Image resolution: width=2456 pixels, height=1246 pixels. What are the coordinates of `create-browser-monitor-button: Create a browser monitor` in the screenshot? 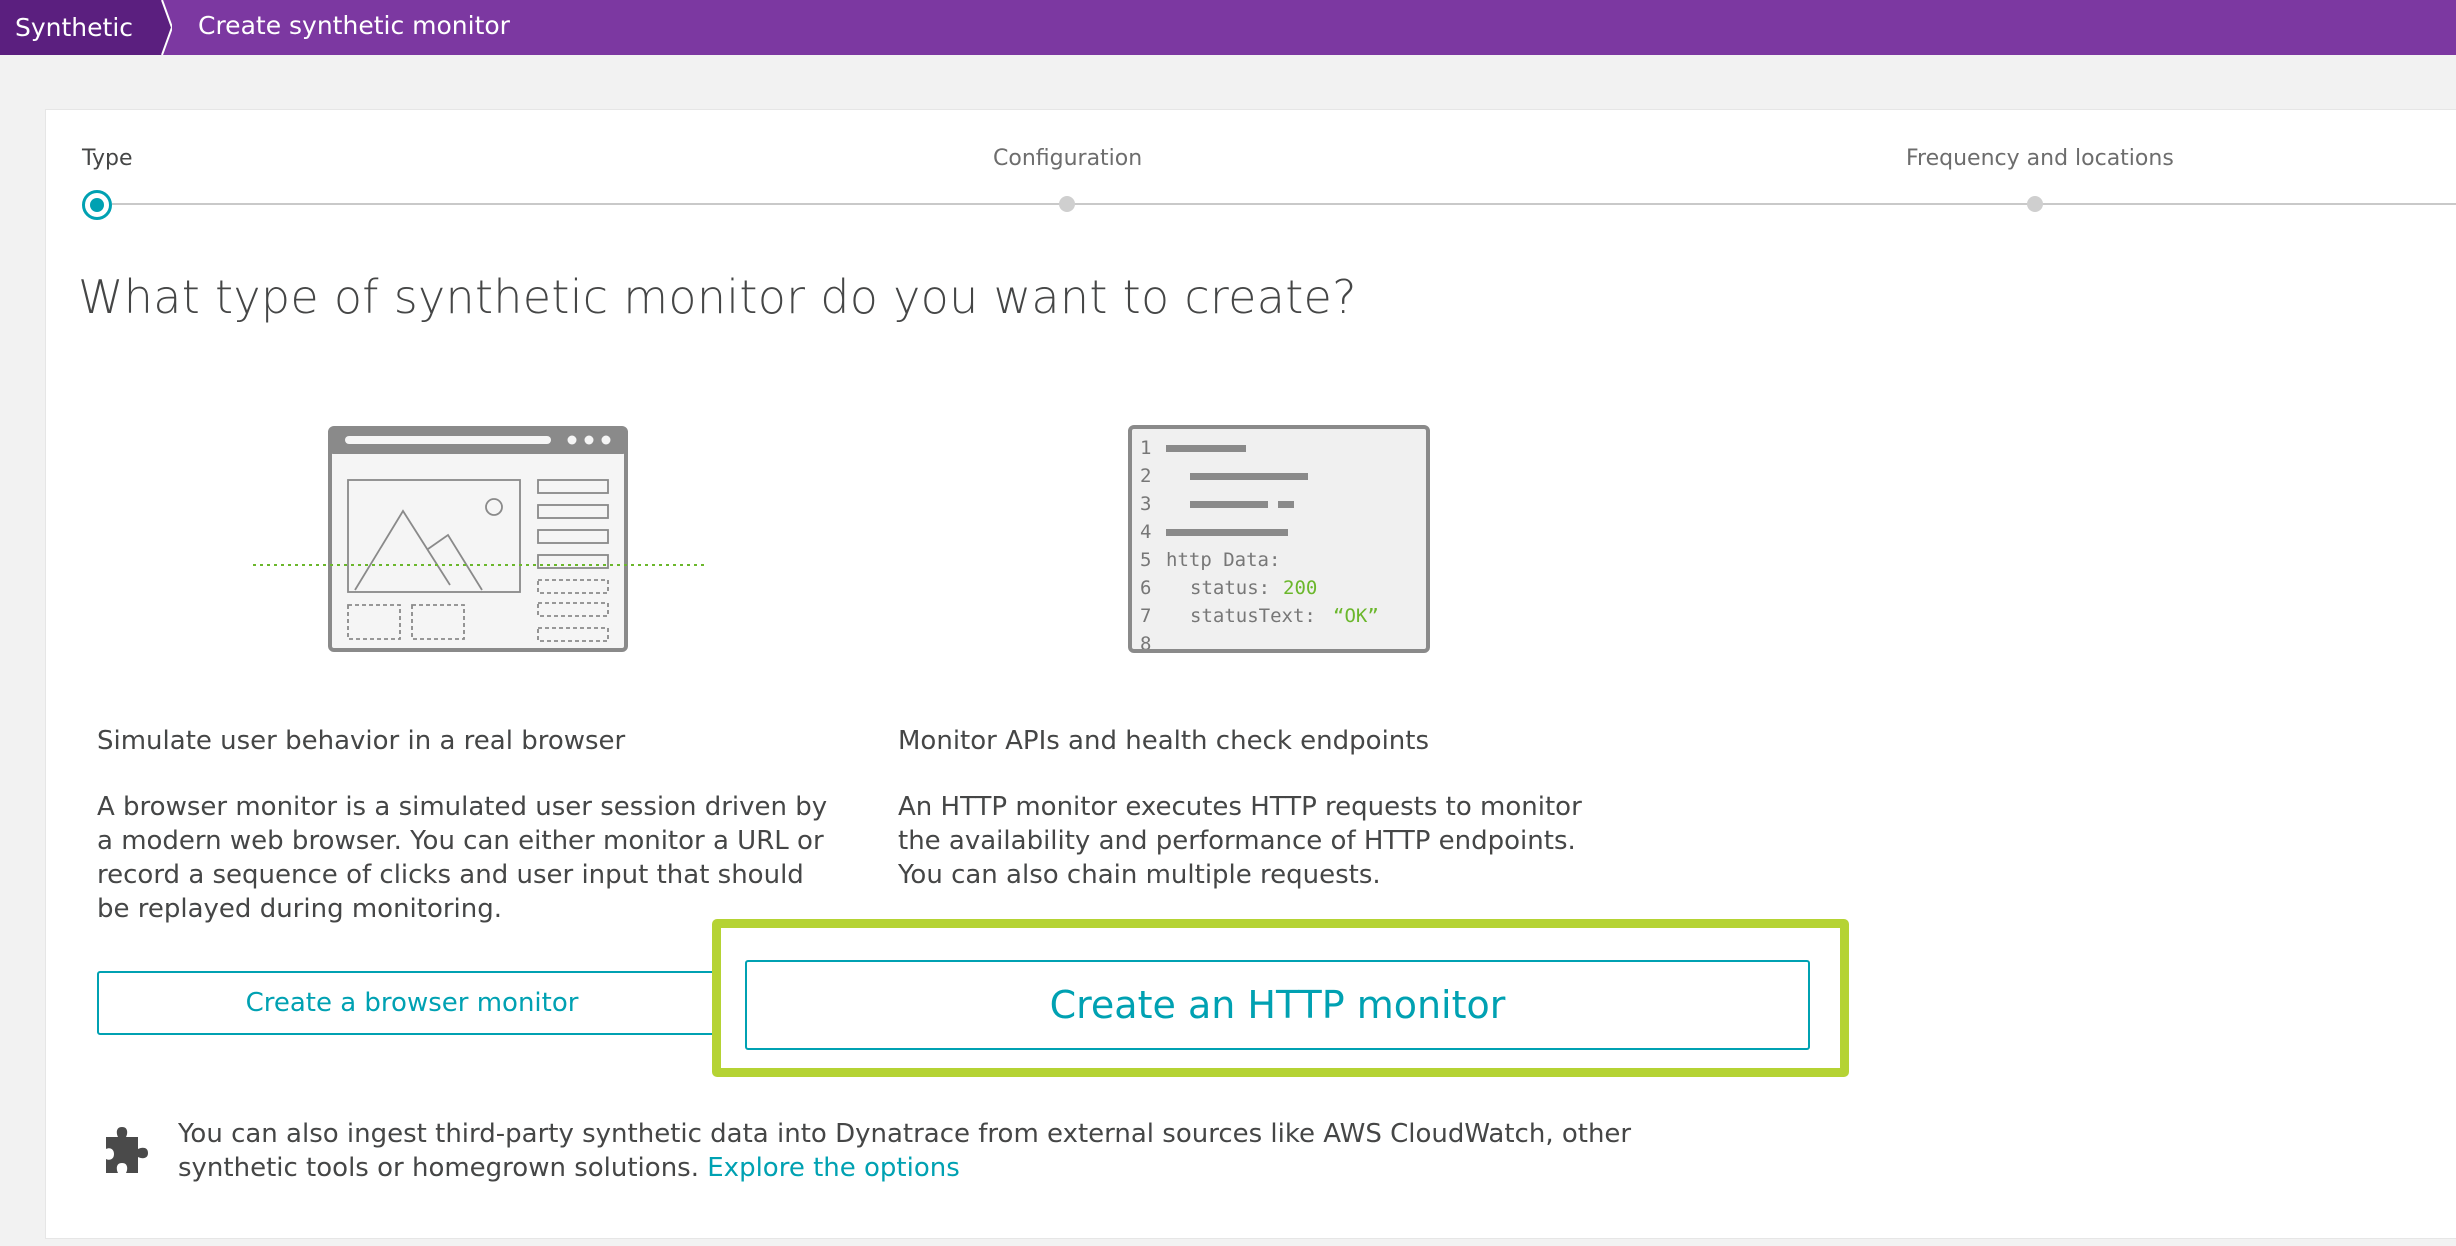 It's located at (412, 1003).